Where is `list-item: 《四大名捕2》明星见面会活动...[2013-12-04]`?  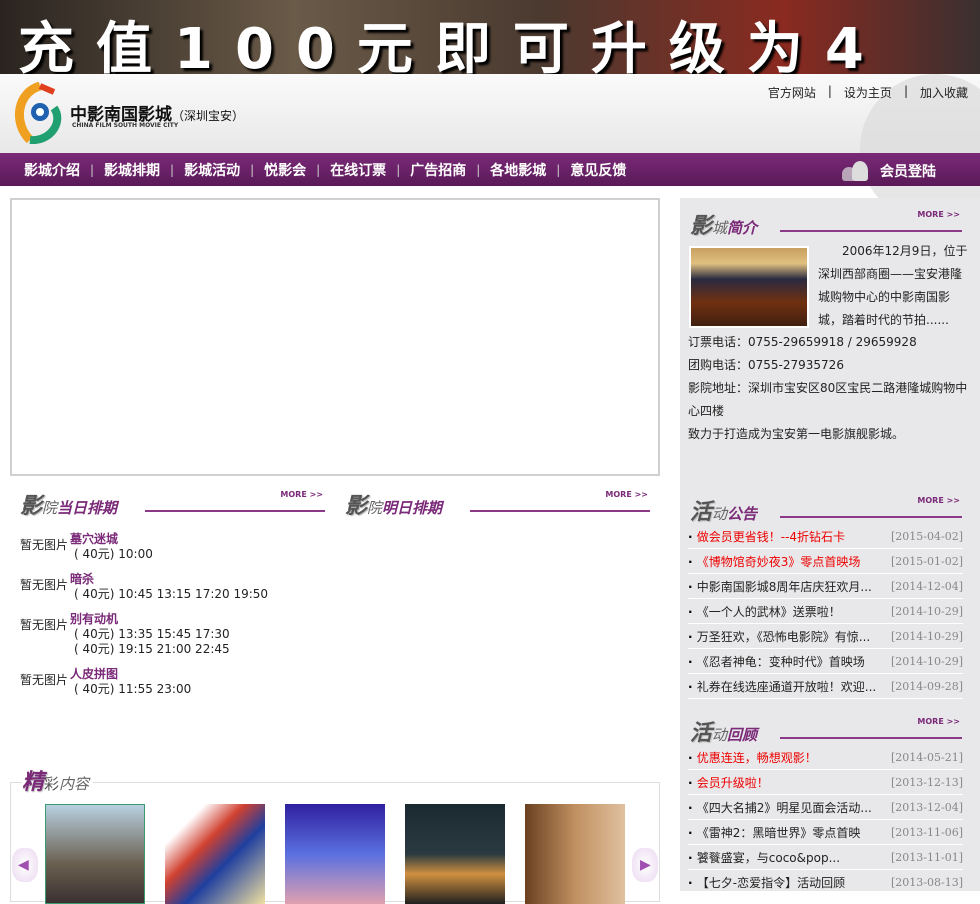
list-item: 《四大名捕2》明星见面会活动...[2013-12-04] is located at coordinates (825, 807).